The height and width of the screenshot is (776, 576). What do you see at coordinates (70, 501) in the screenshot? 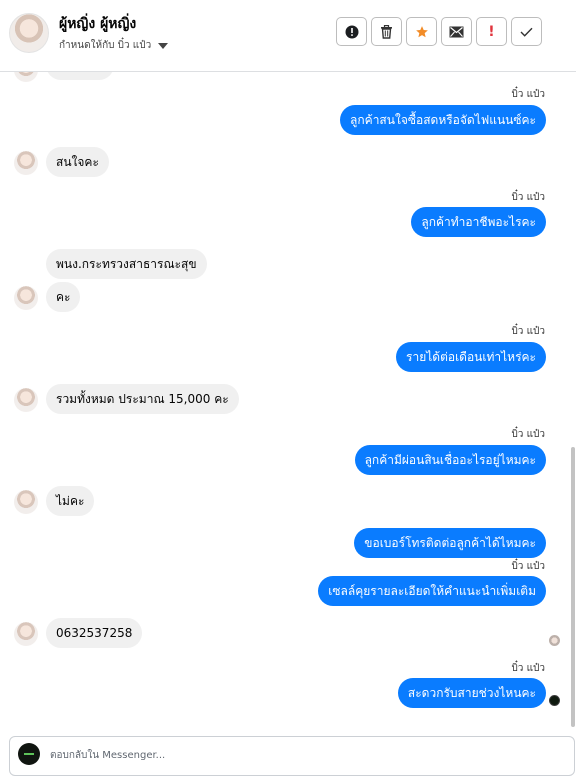
I see `message-bubble-incoming: ไม่คะ` at bounding box center [70, 501].